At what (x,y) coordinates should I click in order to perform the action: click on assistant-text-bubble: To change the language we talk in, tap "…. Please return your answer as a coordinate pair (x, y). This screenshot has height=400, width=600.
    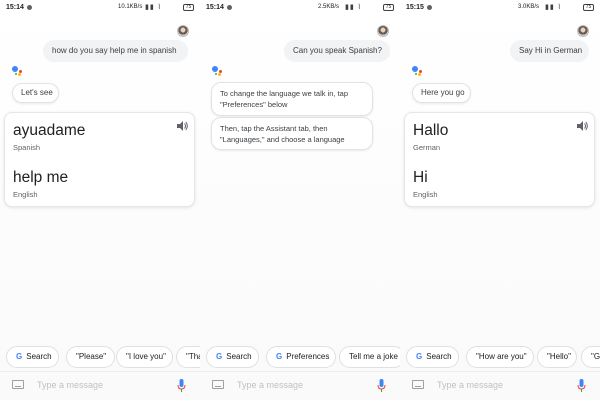
    Looking at the image, I should click on (292, 99).